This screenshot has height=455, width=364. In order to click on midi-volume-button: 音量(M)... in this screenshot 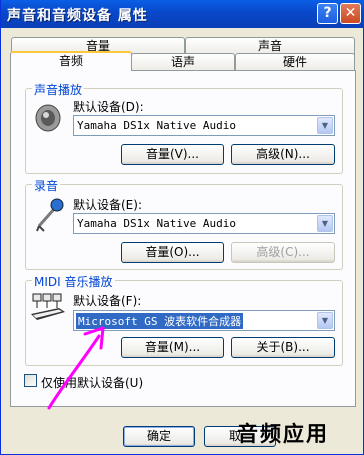, I will do `click(172, 347)`.